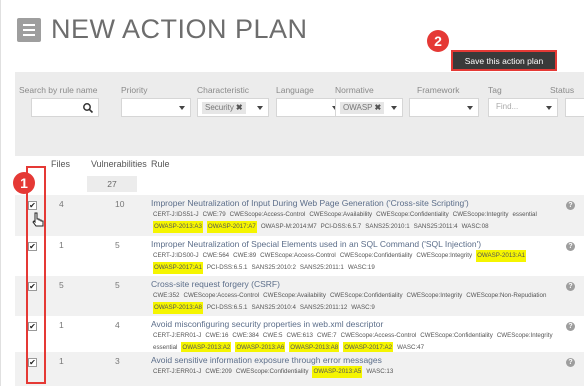 Image resolution: width=584 pixels, height=386 pixels. What do you see at coordinates (178, 268) in the screenshot?
I see `rule-tag: OWASP-2017:A1` at bounding box center [178, 268].